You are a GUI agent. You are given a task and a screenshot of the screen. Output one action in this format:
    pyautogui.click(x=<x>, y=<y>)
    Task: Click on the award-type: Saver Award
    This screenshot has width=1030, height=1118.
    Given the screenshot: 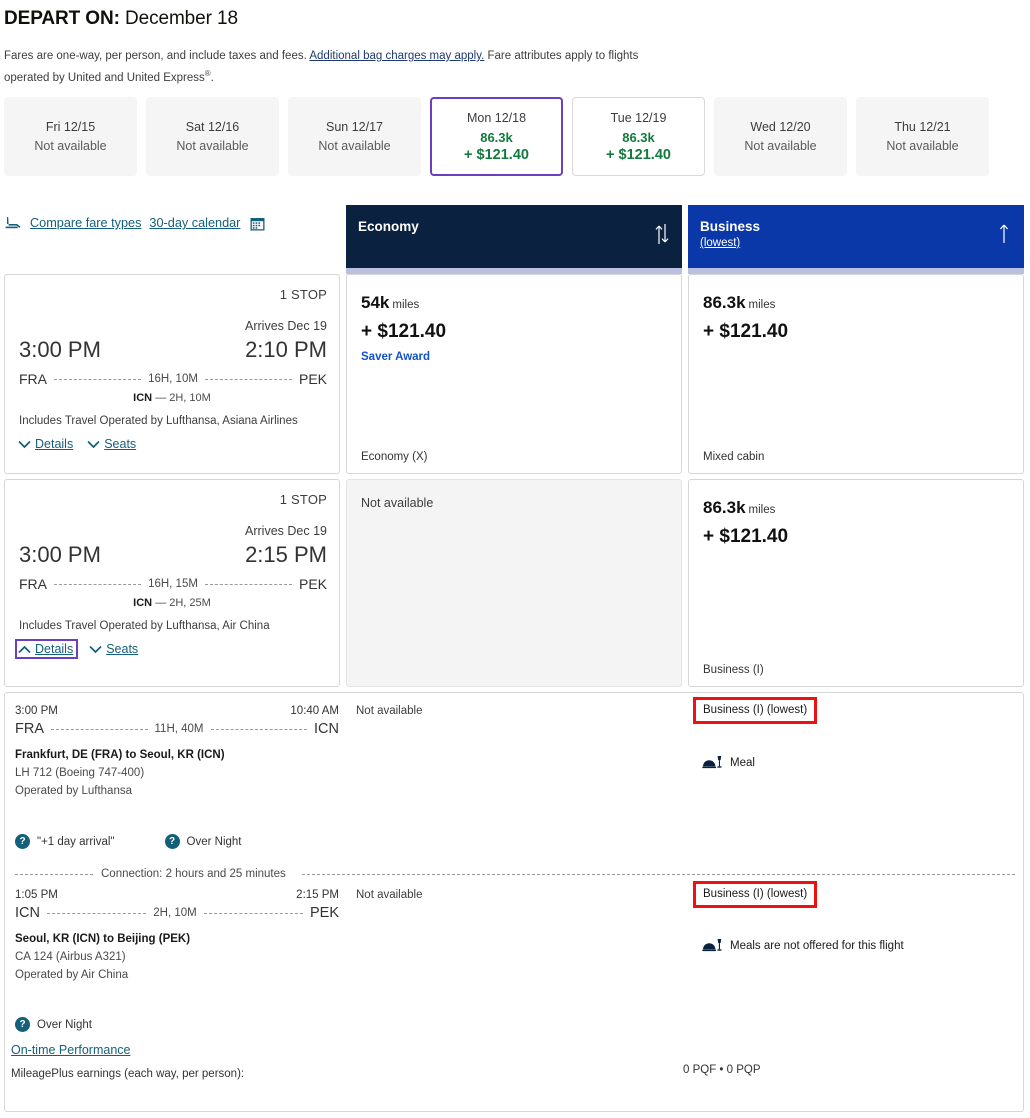 What is the action you would take?
    pyautogui.click(x=396, y=357)
    